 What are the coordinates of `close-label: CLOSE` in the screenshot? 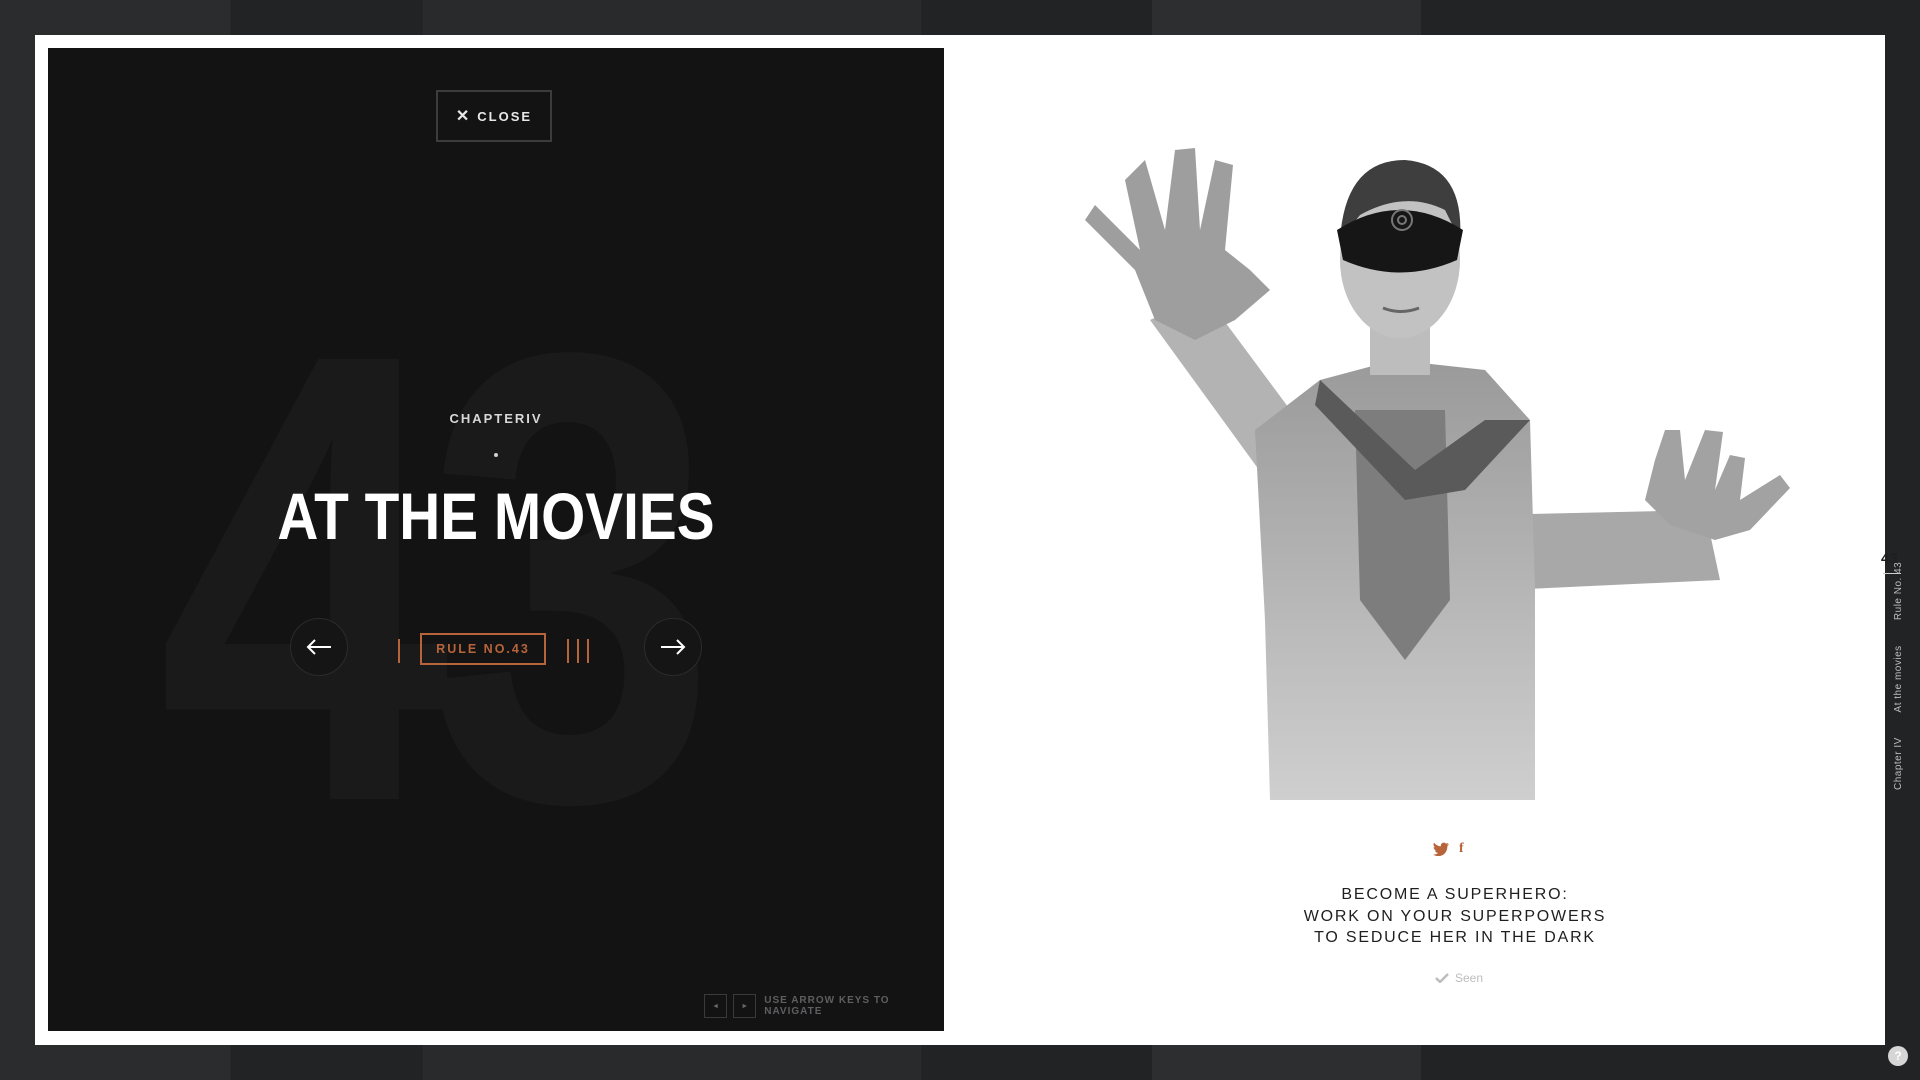 It's located at (505, 116).